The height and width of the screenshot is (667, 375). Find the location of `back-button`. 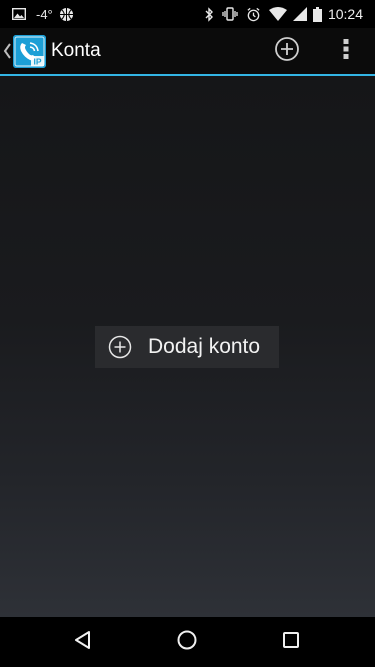

back-button is located at coordinates (83, 642).